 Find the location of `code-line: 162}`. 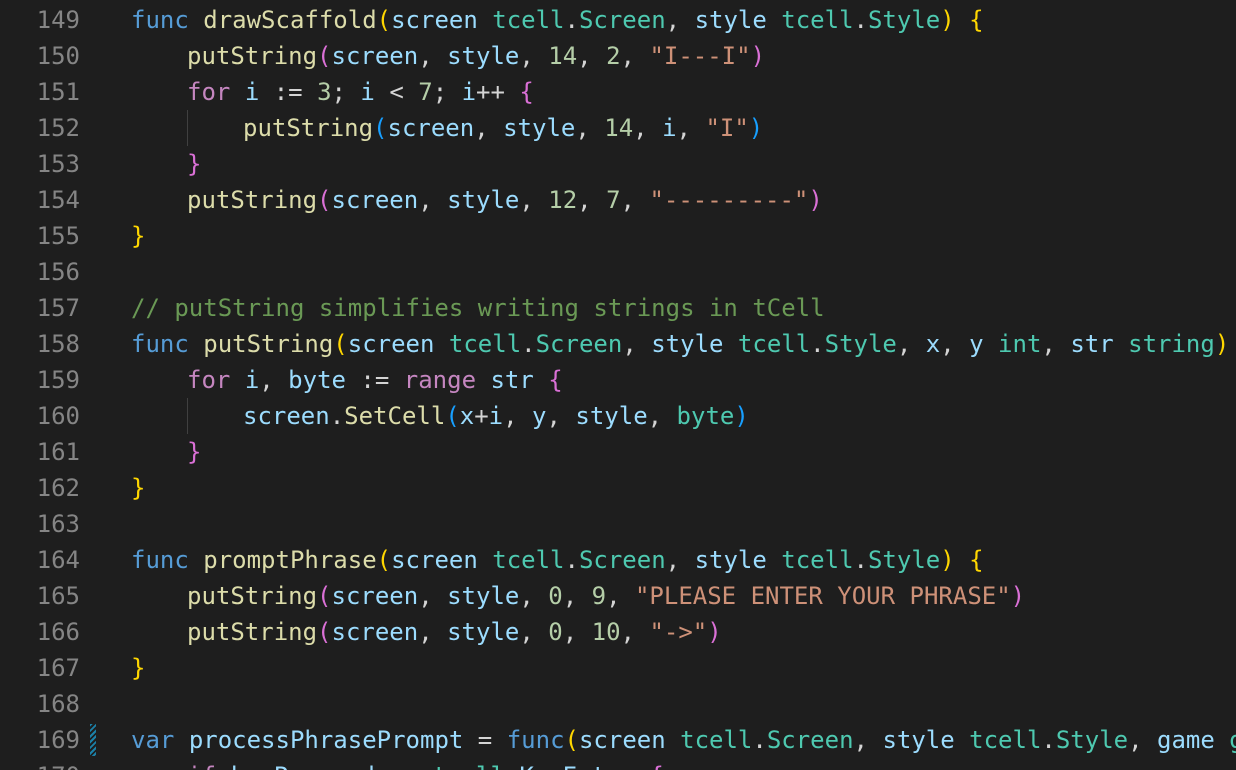

code-line: 162} is located at coordinates (618, 488).